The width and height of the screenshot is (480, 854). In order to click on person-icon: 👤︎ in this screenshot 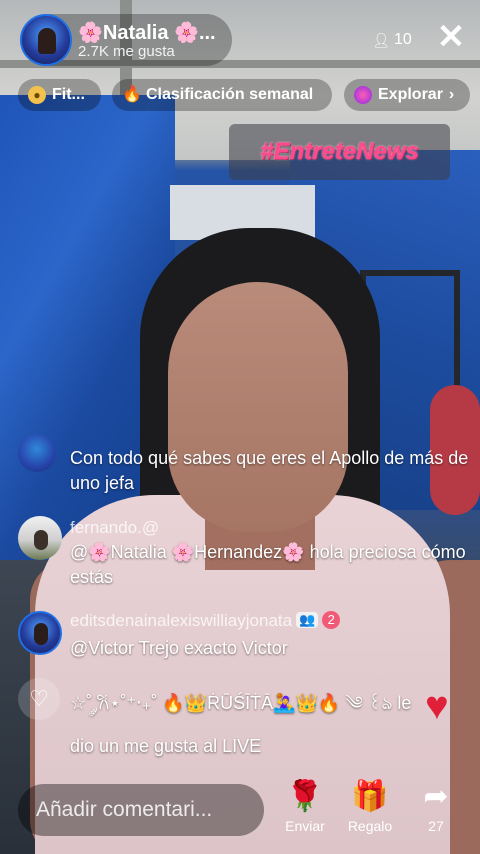, I will do `click(381, 39)`.